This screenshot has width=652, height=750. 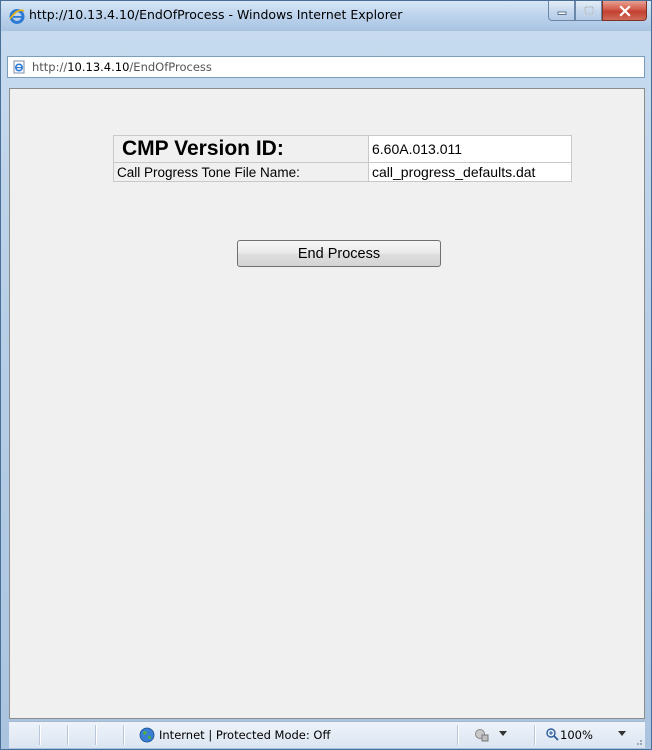 I want to click on tone-file-value: call_progress_defaults.dat, so click(x=470, y=172).